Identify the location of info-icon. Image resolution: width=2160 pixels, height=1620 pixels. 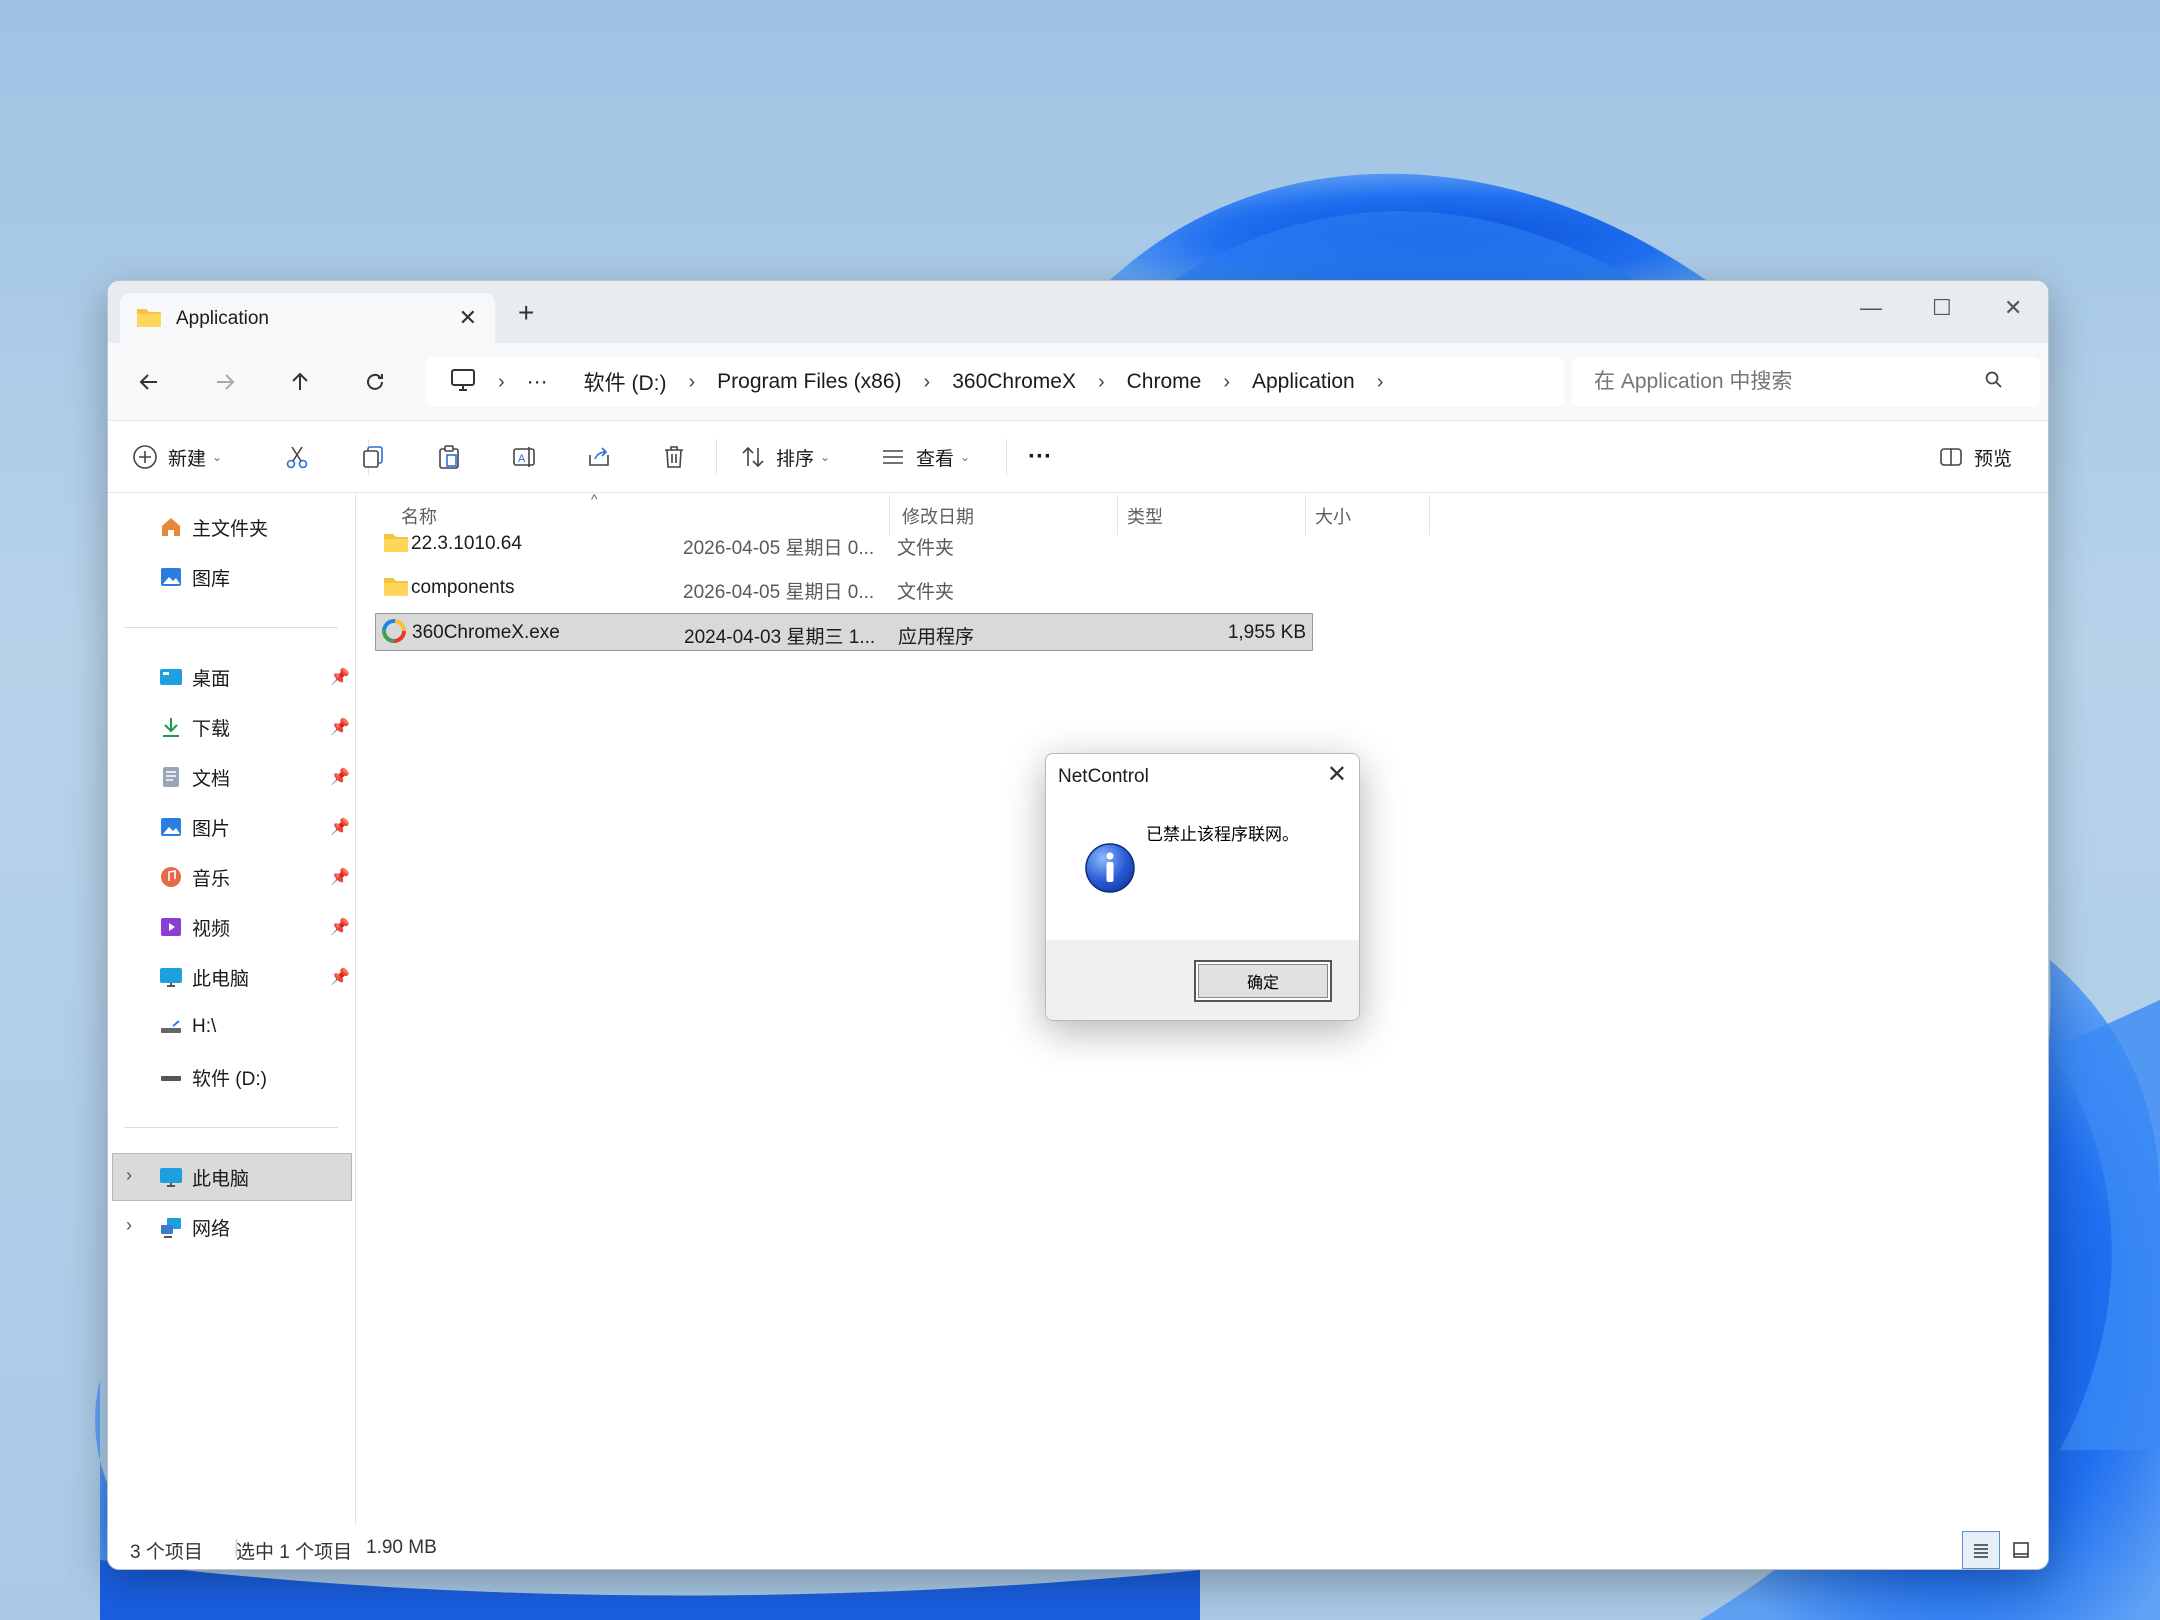
(1110, 870).